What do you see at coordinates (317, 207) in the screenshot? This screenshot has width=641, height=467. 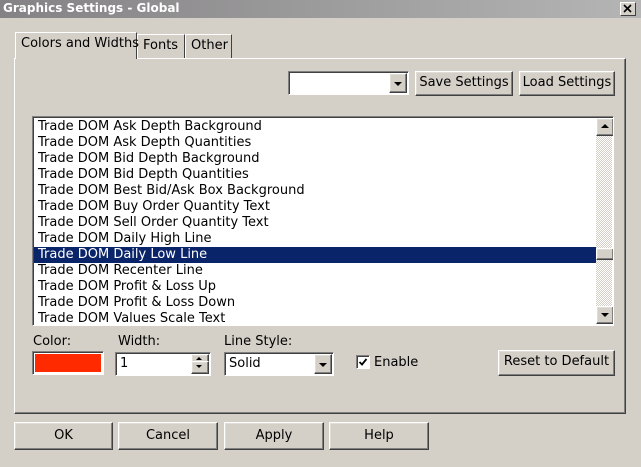 I see `list-item: Trade DOM Buy Order Quantity Text` at bounding box center [317, 207].